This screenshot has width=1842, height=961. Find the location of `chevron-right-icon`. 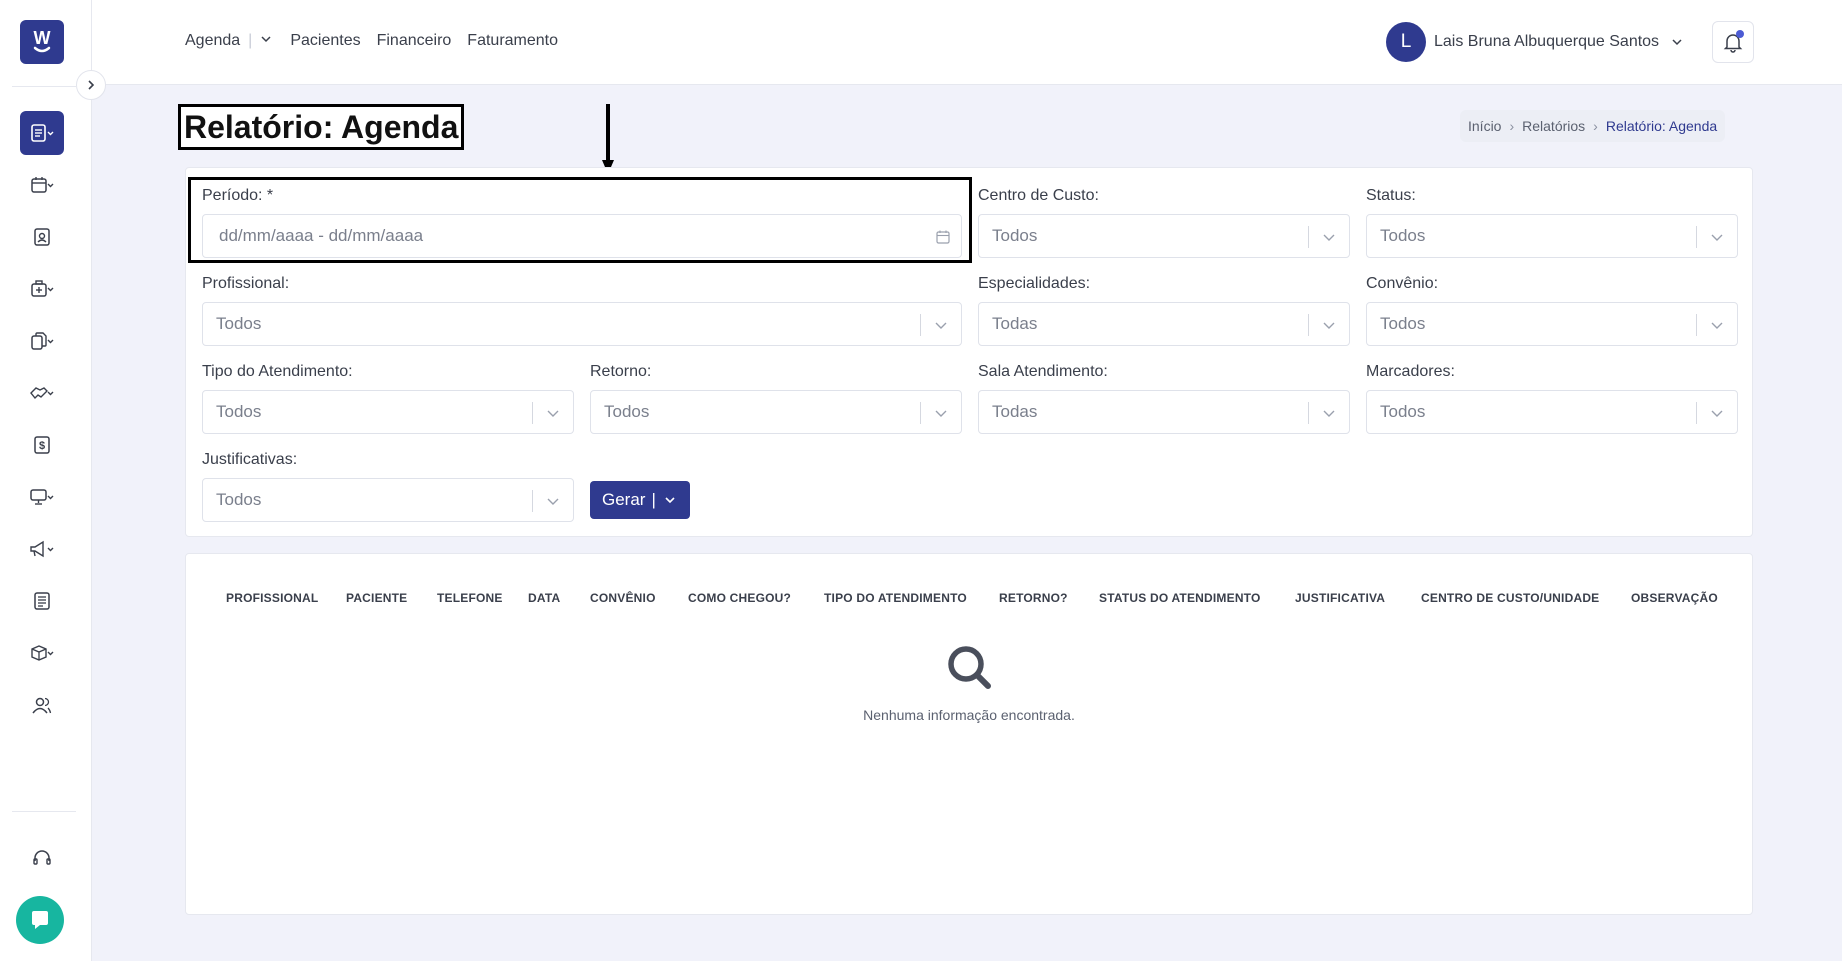

chevron-right-icon is located at coordinates (91, 85).